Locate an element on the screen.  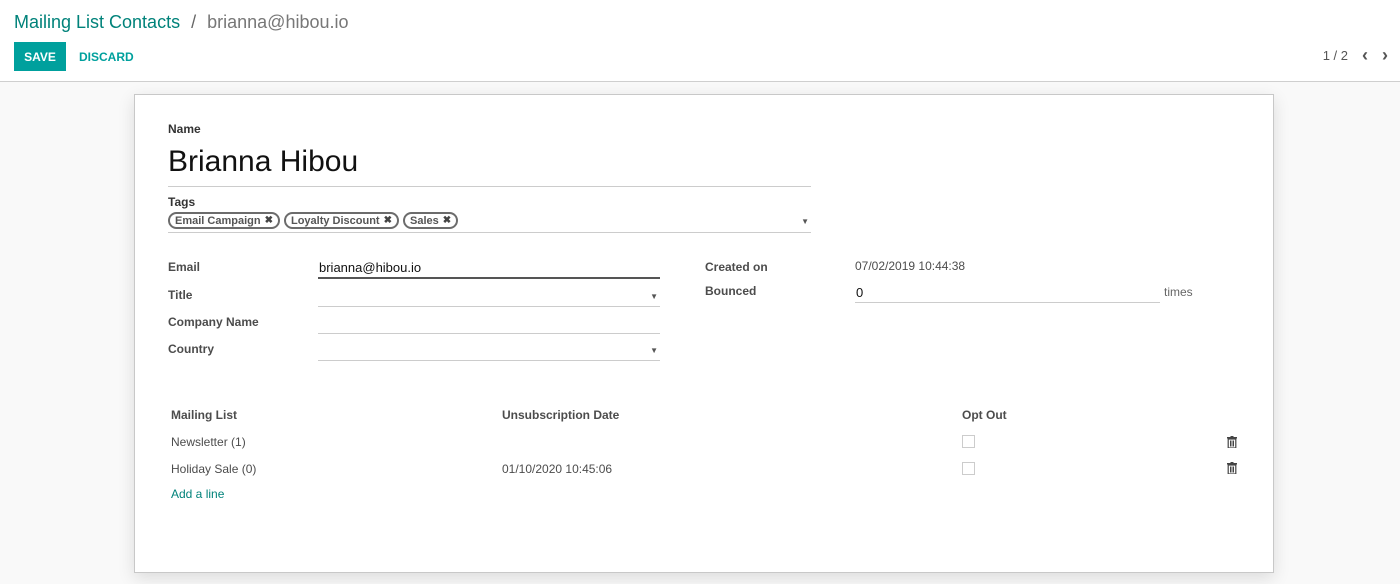
title-label: Title is located at coordinates (180, 295).